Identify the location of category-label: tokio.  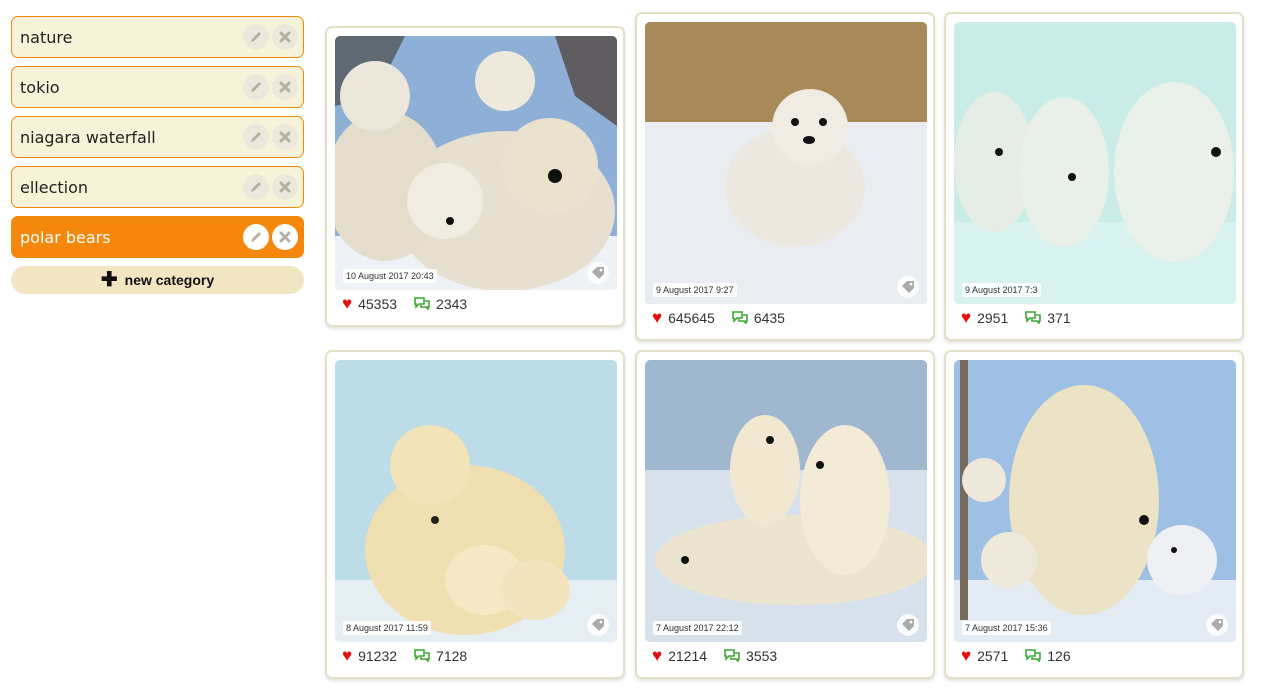
(40, 87).